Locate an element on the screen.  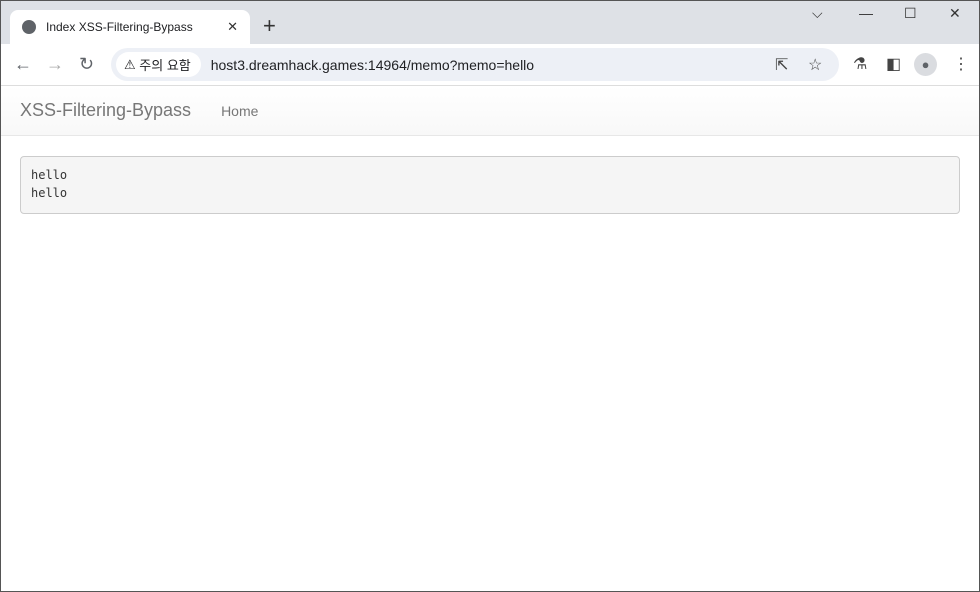
security-label: 주의 요함 is located at coordinates (165, 65).